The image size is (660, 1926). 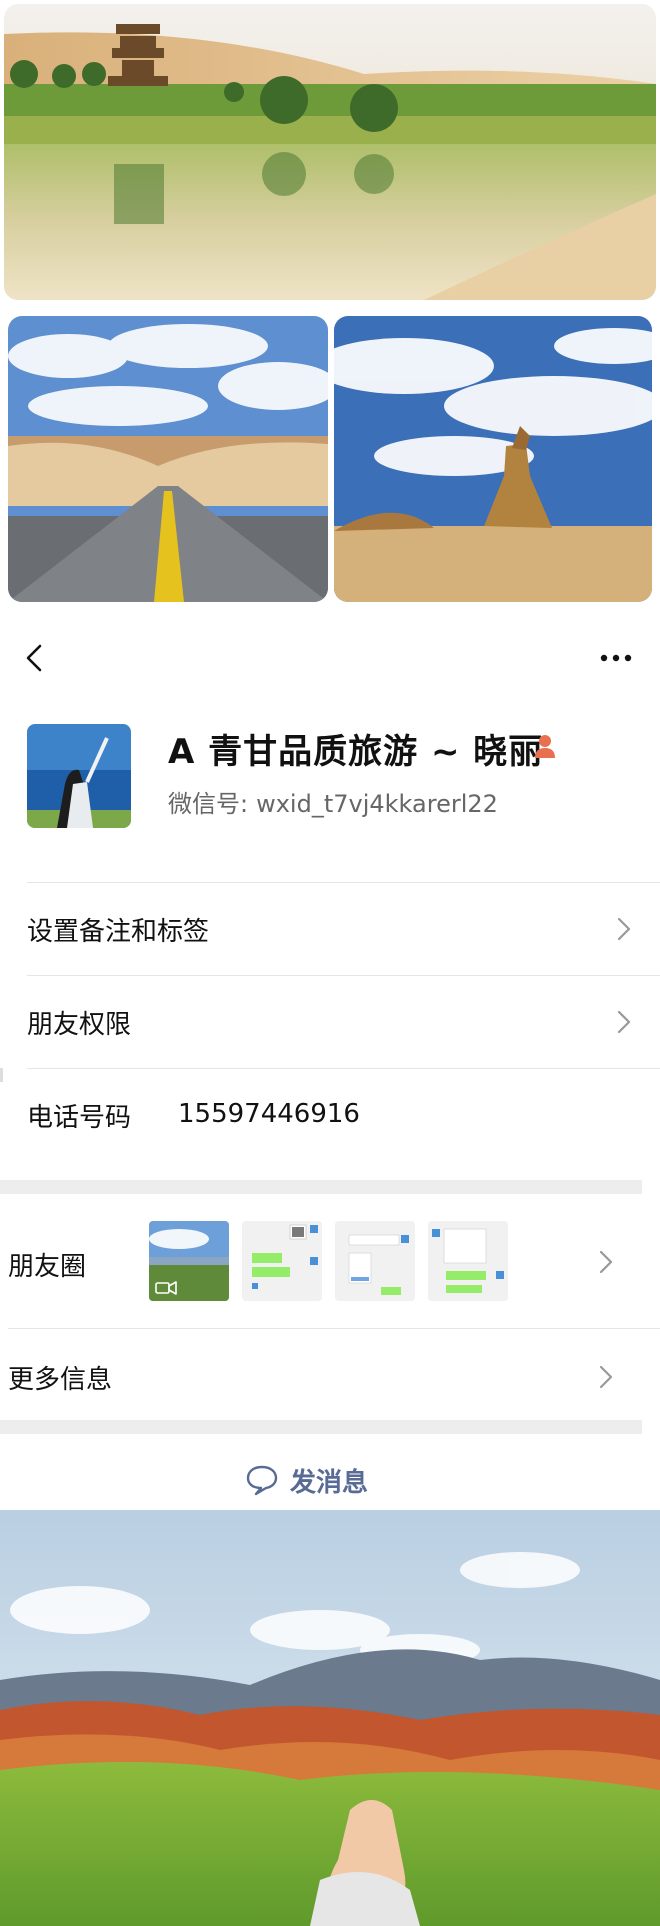 I want to click on photo-yardang, so click(x=493, y=459).